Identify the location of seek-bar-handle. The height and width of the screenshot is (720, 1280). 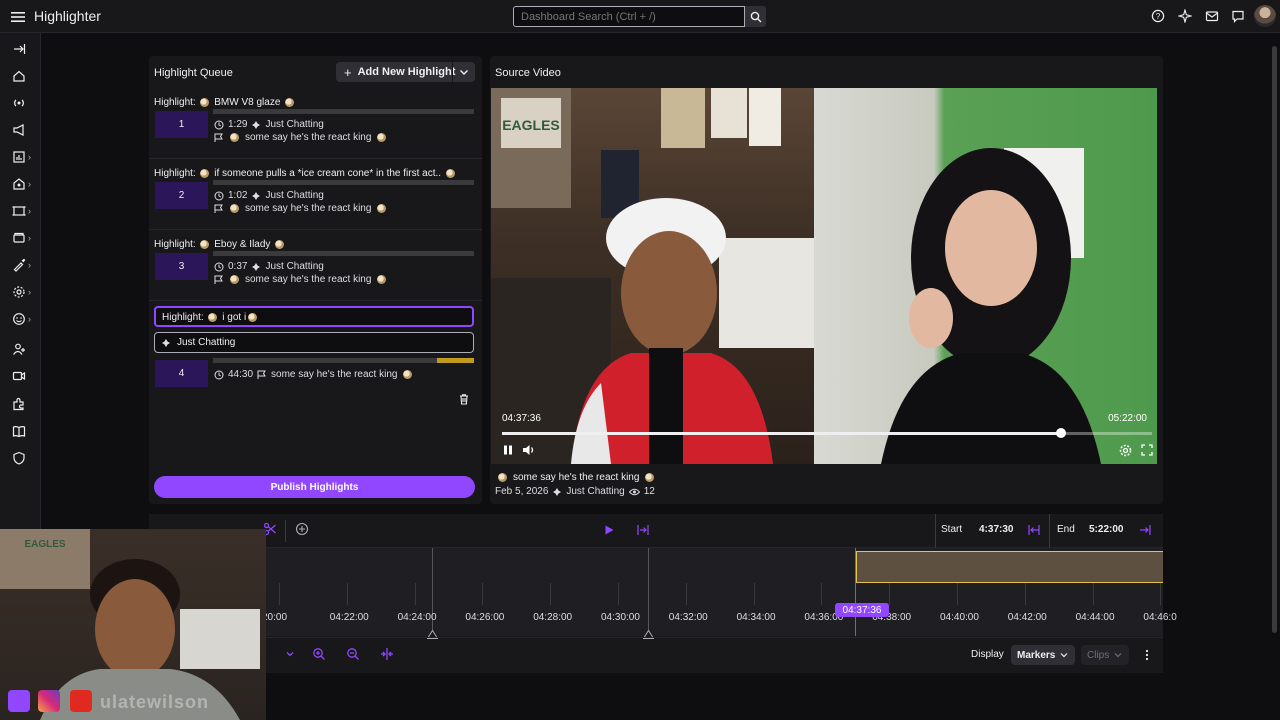
(1061, 433).